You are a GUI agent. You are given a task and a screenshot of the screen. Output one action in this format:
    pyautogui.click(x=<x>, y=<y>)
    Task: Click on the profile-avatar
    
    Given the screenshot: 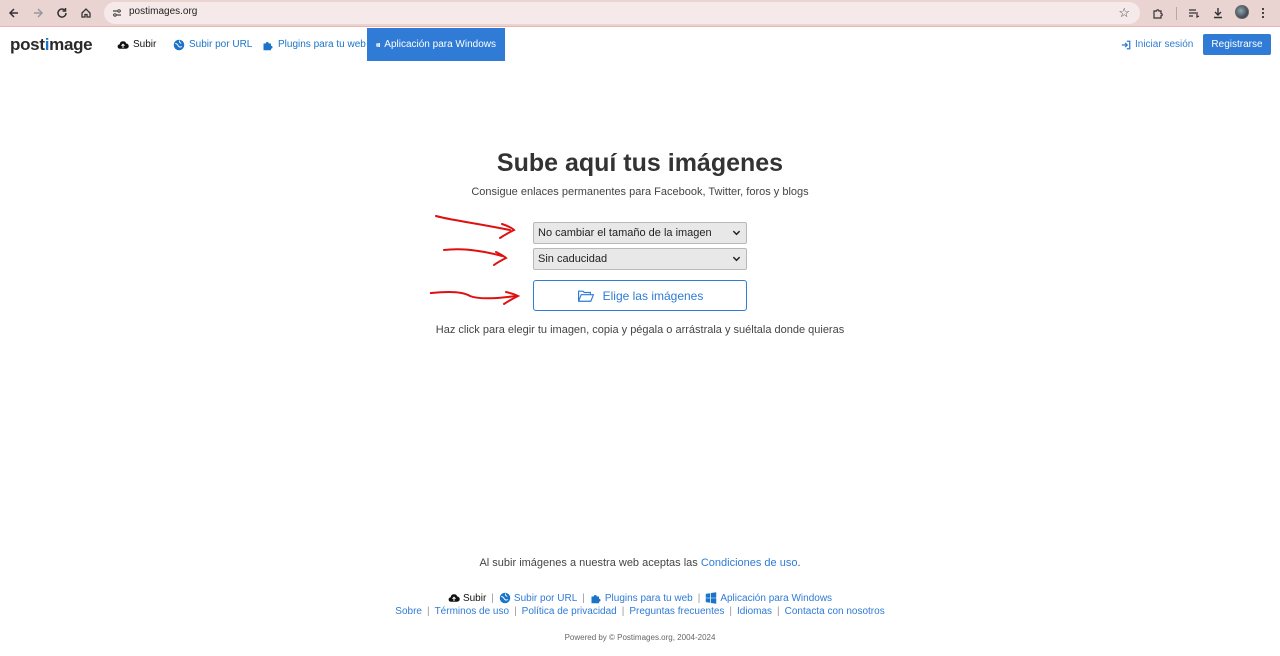 What is the action you would take?
    pyautogui.click(x=1242, y=12)
    